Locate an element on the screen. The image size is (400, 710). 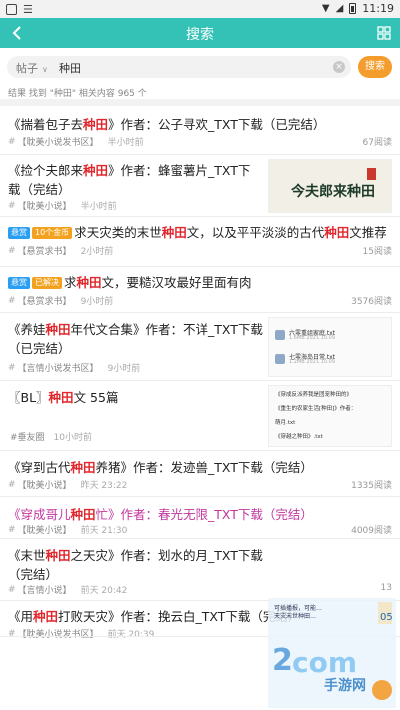
title-text: 文，以及平平淡淡的古代 is located at coordinates (255, 232).